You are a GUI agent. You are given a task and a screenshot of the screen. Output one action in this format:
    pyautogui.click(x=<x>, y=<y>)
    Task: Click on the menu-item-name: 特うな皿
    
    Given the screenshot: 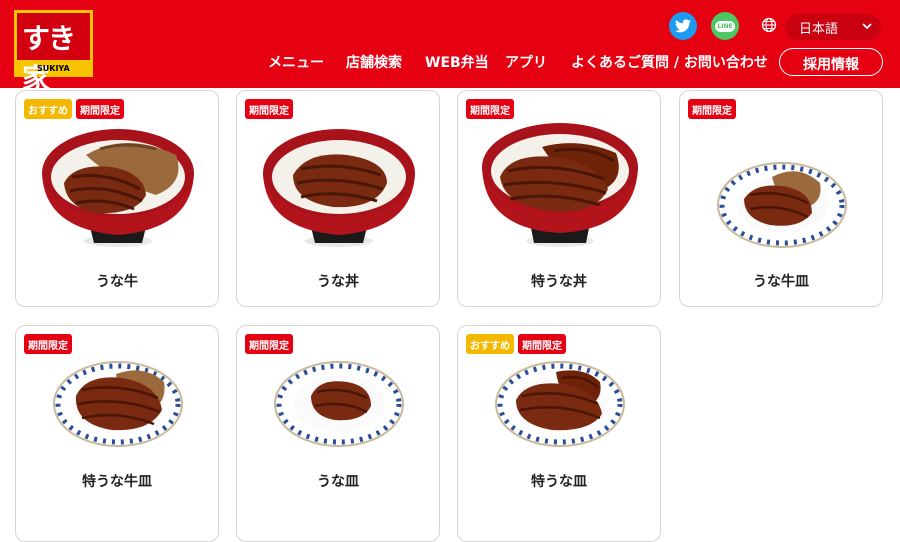 What is the action you would take?
    pyautogui.click(x=559, y=482)
    